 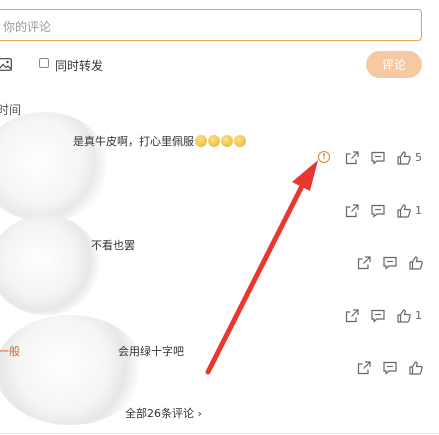 I want to click on annotation-arrow, so click(x=261, y=267).